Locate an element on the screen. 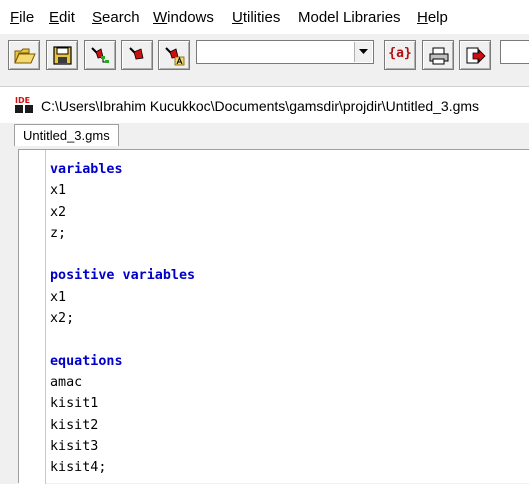  model-library-label: {a} is located at coordinates (400, 53).